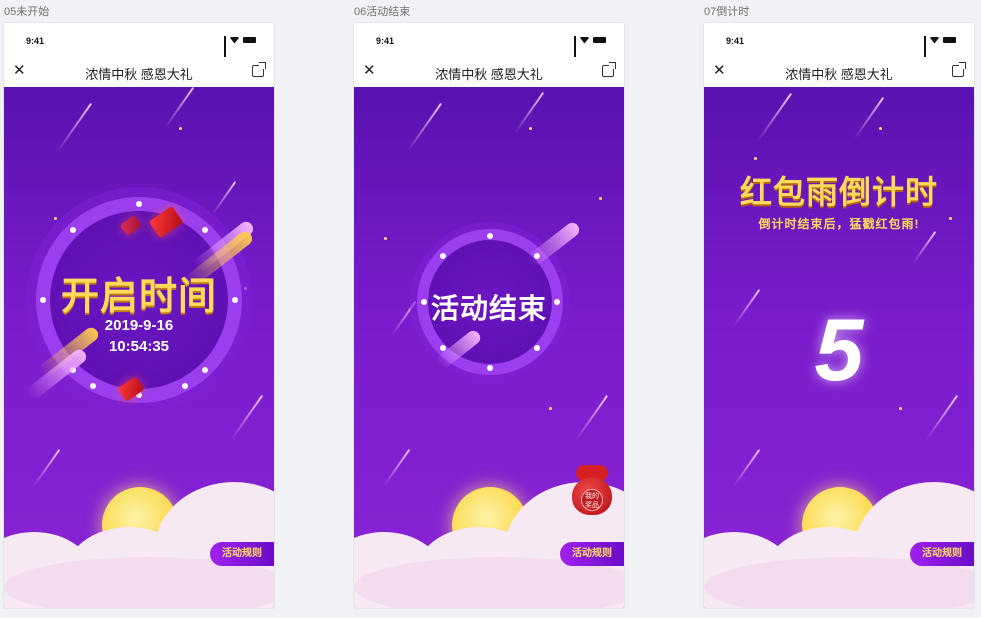  Describe the element at coordinates (139, 325) in the screenshot. I see `start-date: 2019-9-16` at that location.